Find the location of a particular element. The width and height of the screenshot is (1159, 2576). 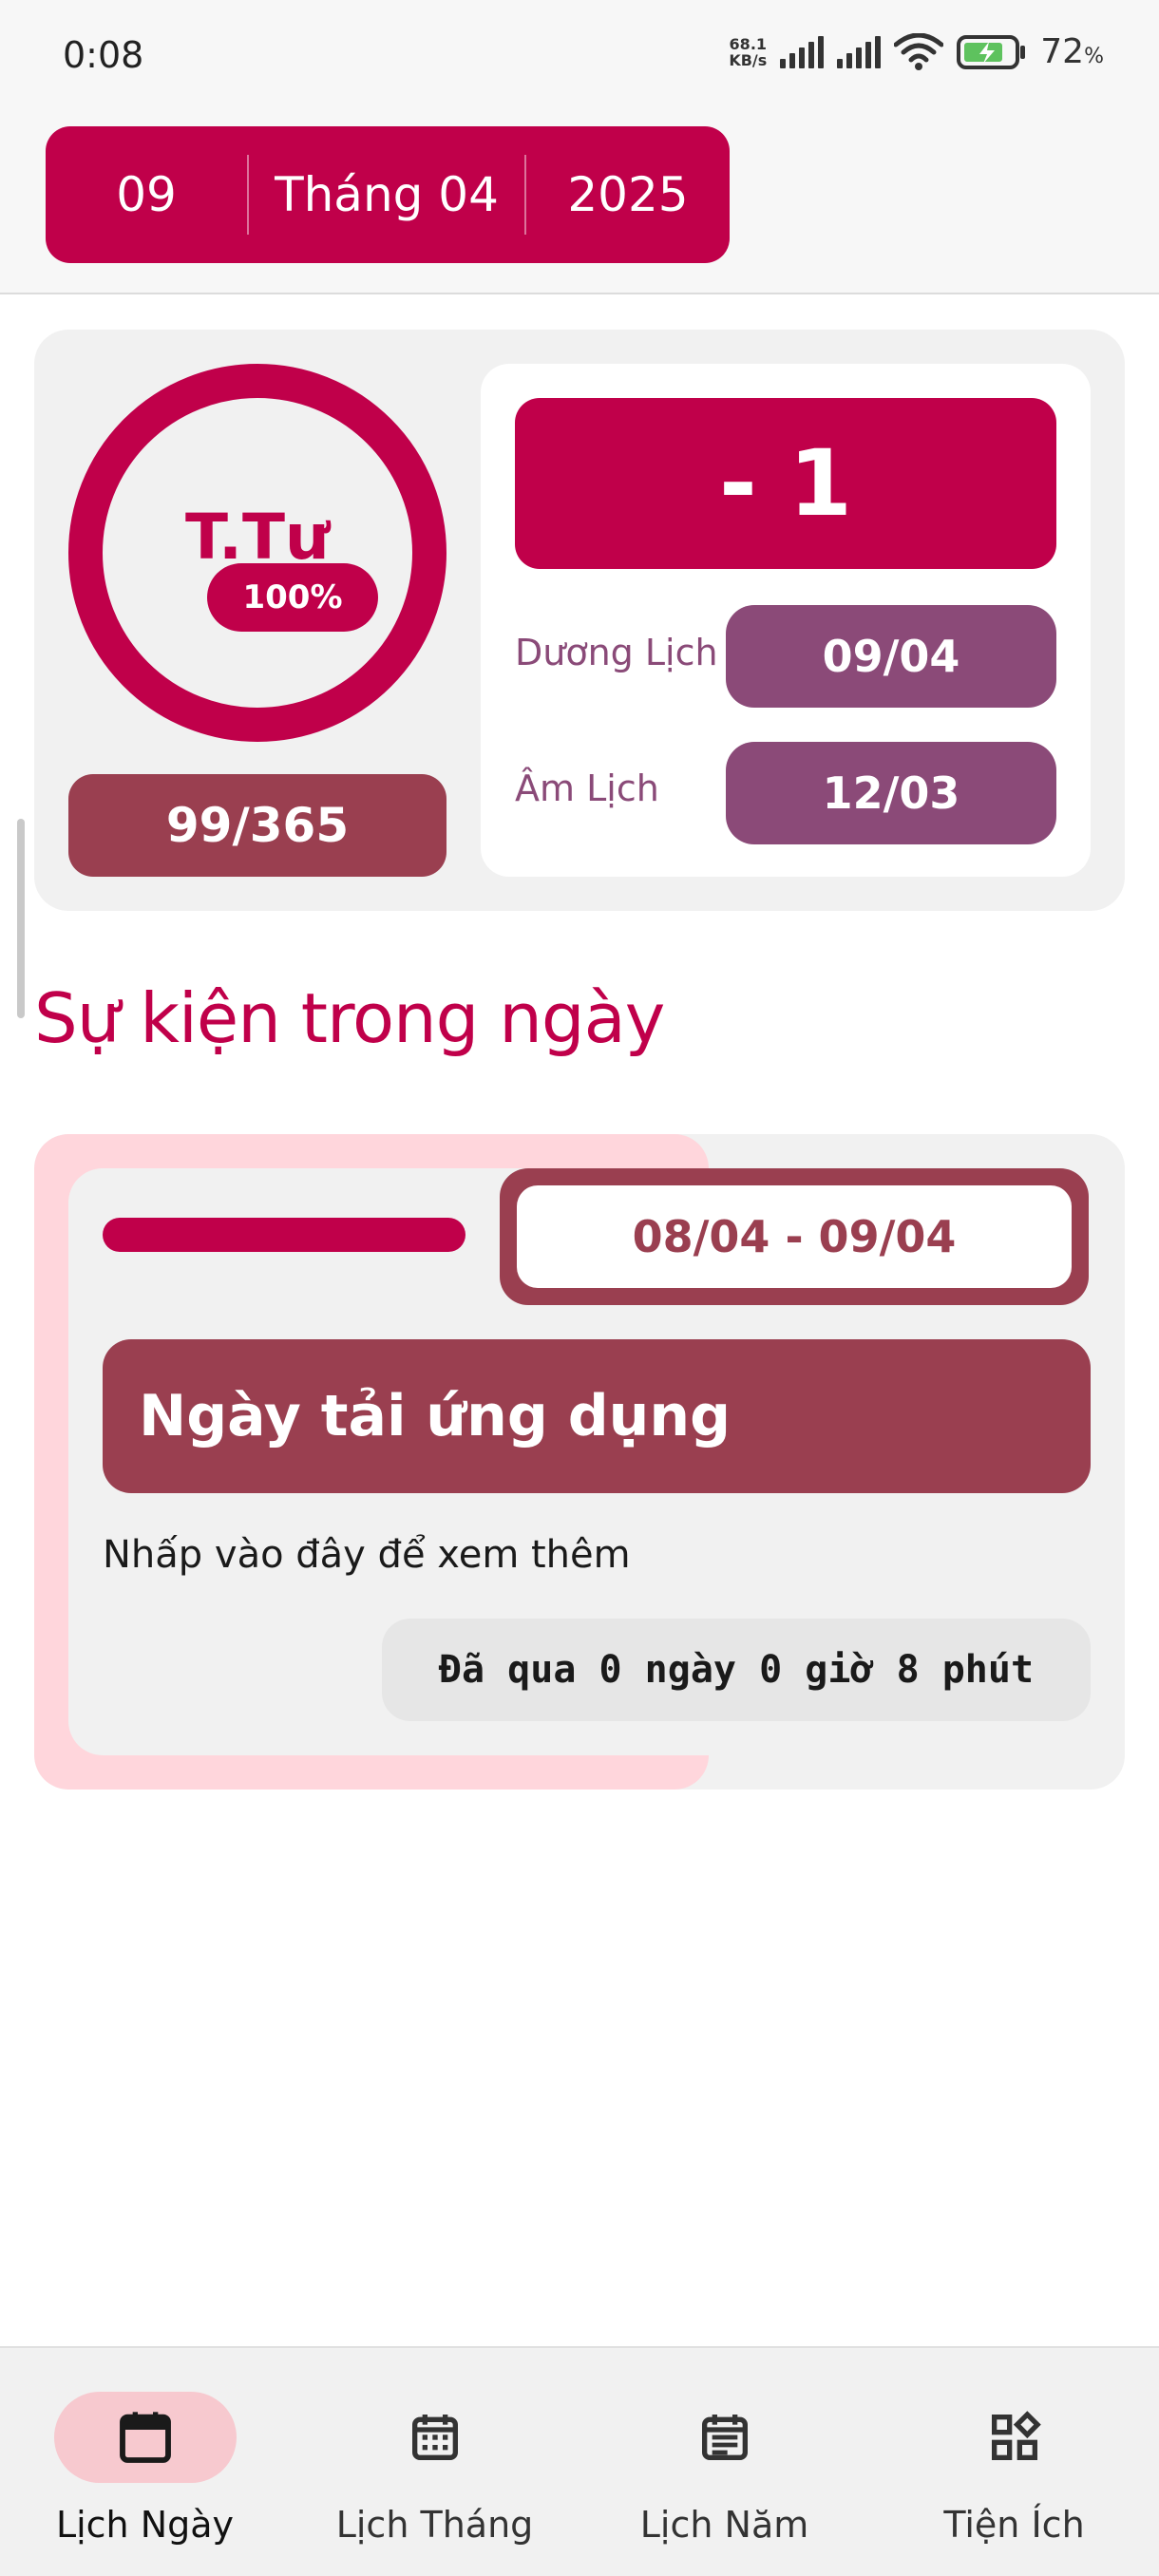

event-date-range: 08/04 - 09/04 is located at coordinates (794, 1236).